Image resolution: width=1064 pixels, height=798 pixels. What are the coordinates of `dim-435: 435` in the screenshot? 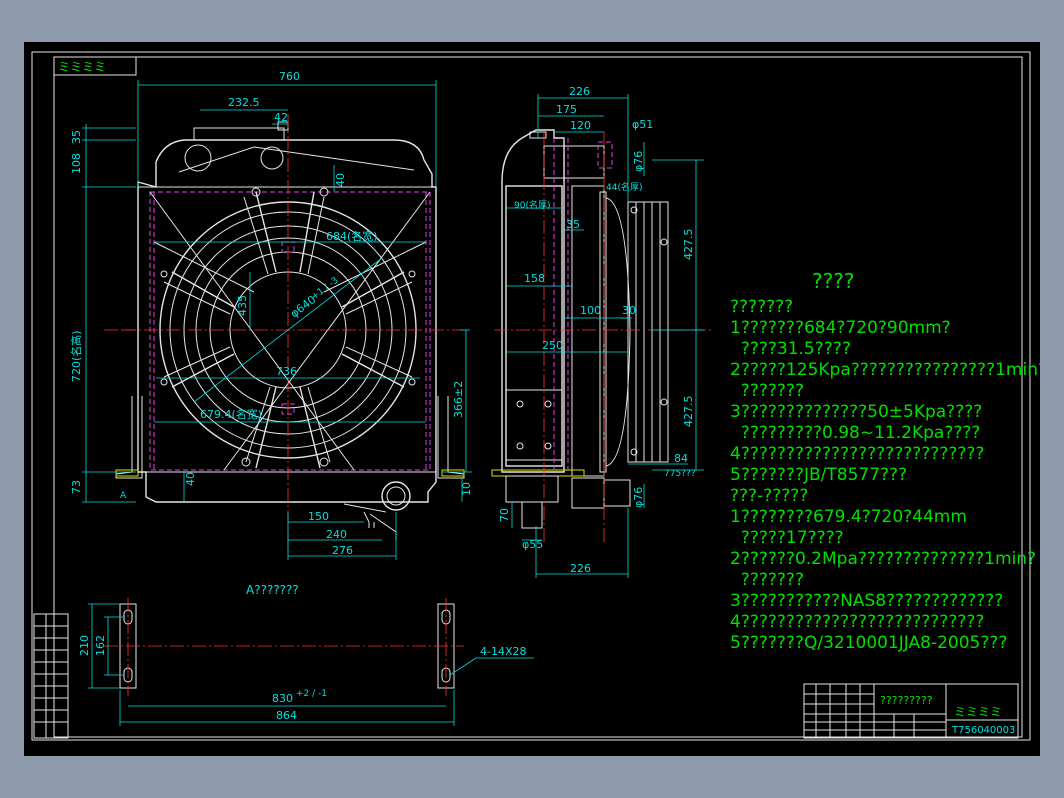 It's located at (242, 305).